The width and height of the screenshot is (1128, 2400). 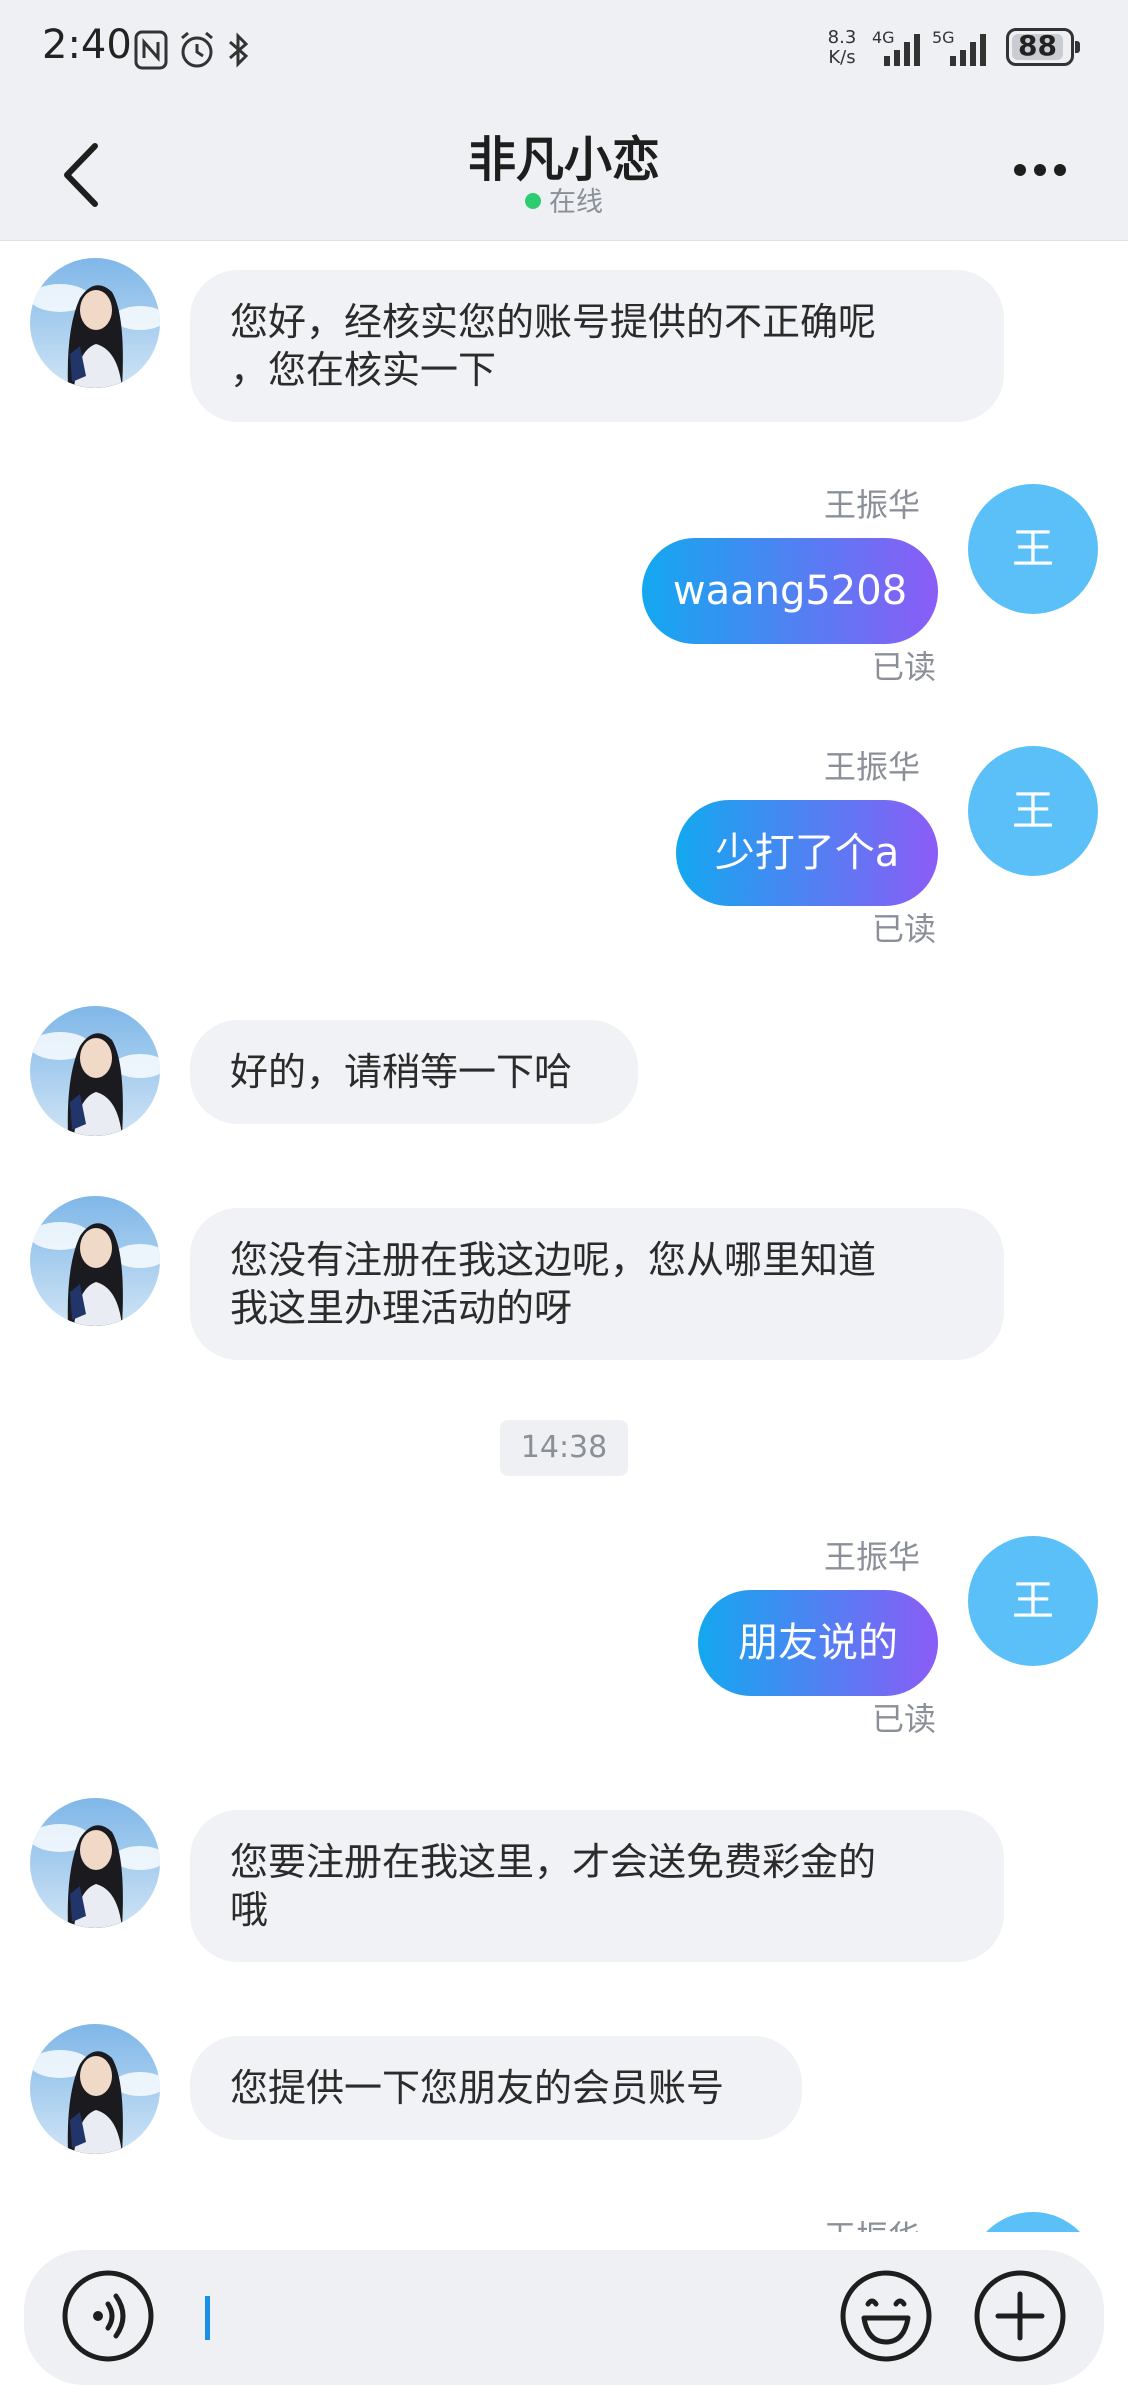 What do you see at coordinates (886, 2316) in the screenshot?
I see `emoji-icon` at bounding box center [886, 2316].